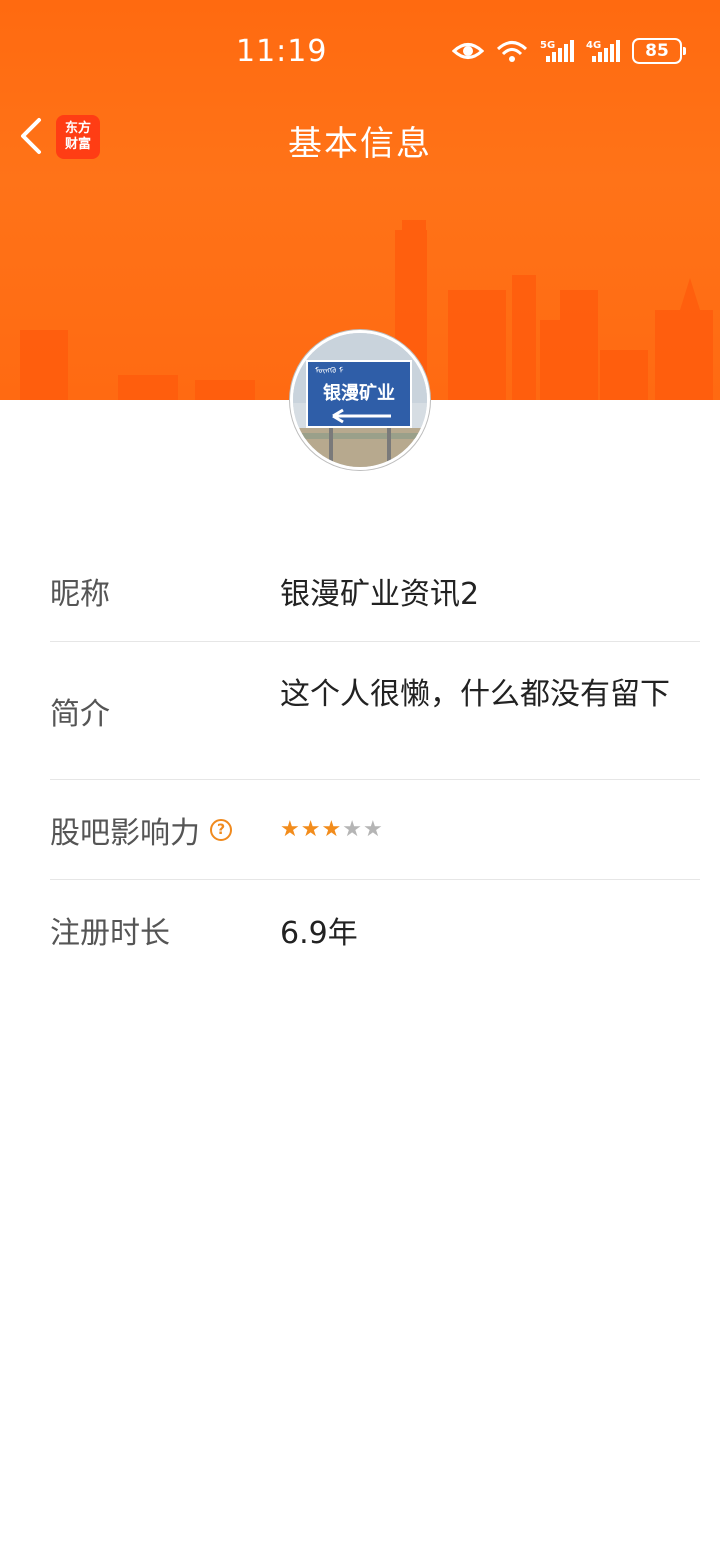 This screenshot has width=720, height=1560. I want to click on influence-row: 股吧影响力 ? ★ ★ ★ ★ ★, so click(375, 830).